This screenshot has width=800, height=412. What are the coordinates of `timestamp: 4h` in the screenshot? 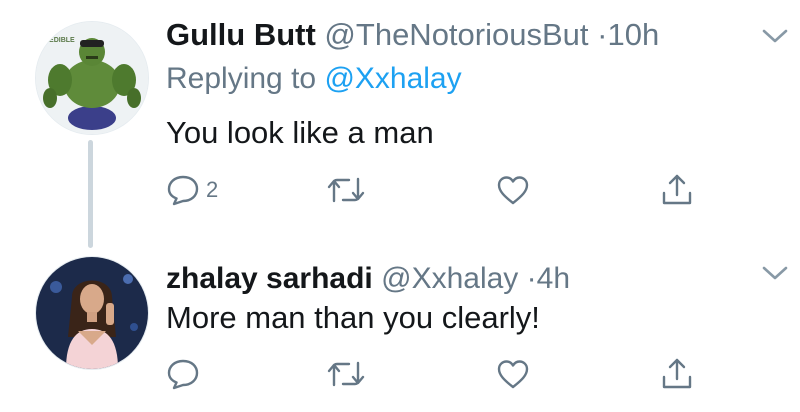 It's located at (553, 278).